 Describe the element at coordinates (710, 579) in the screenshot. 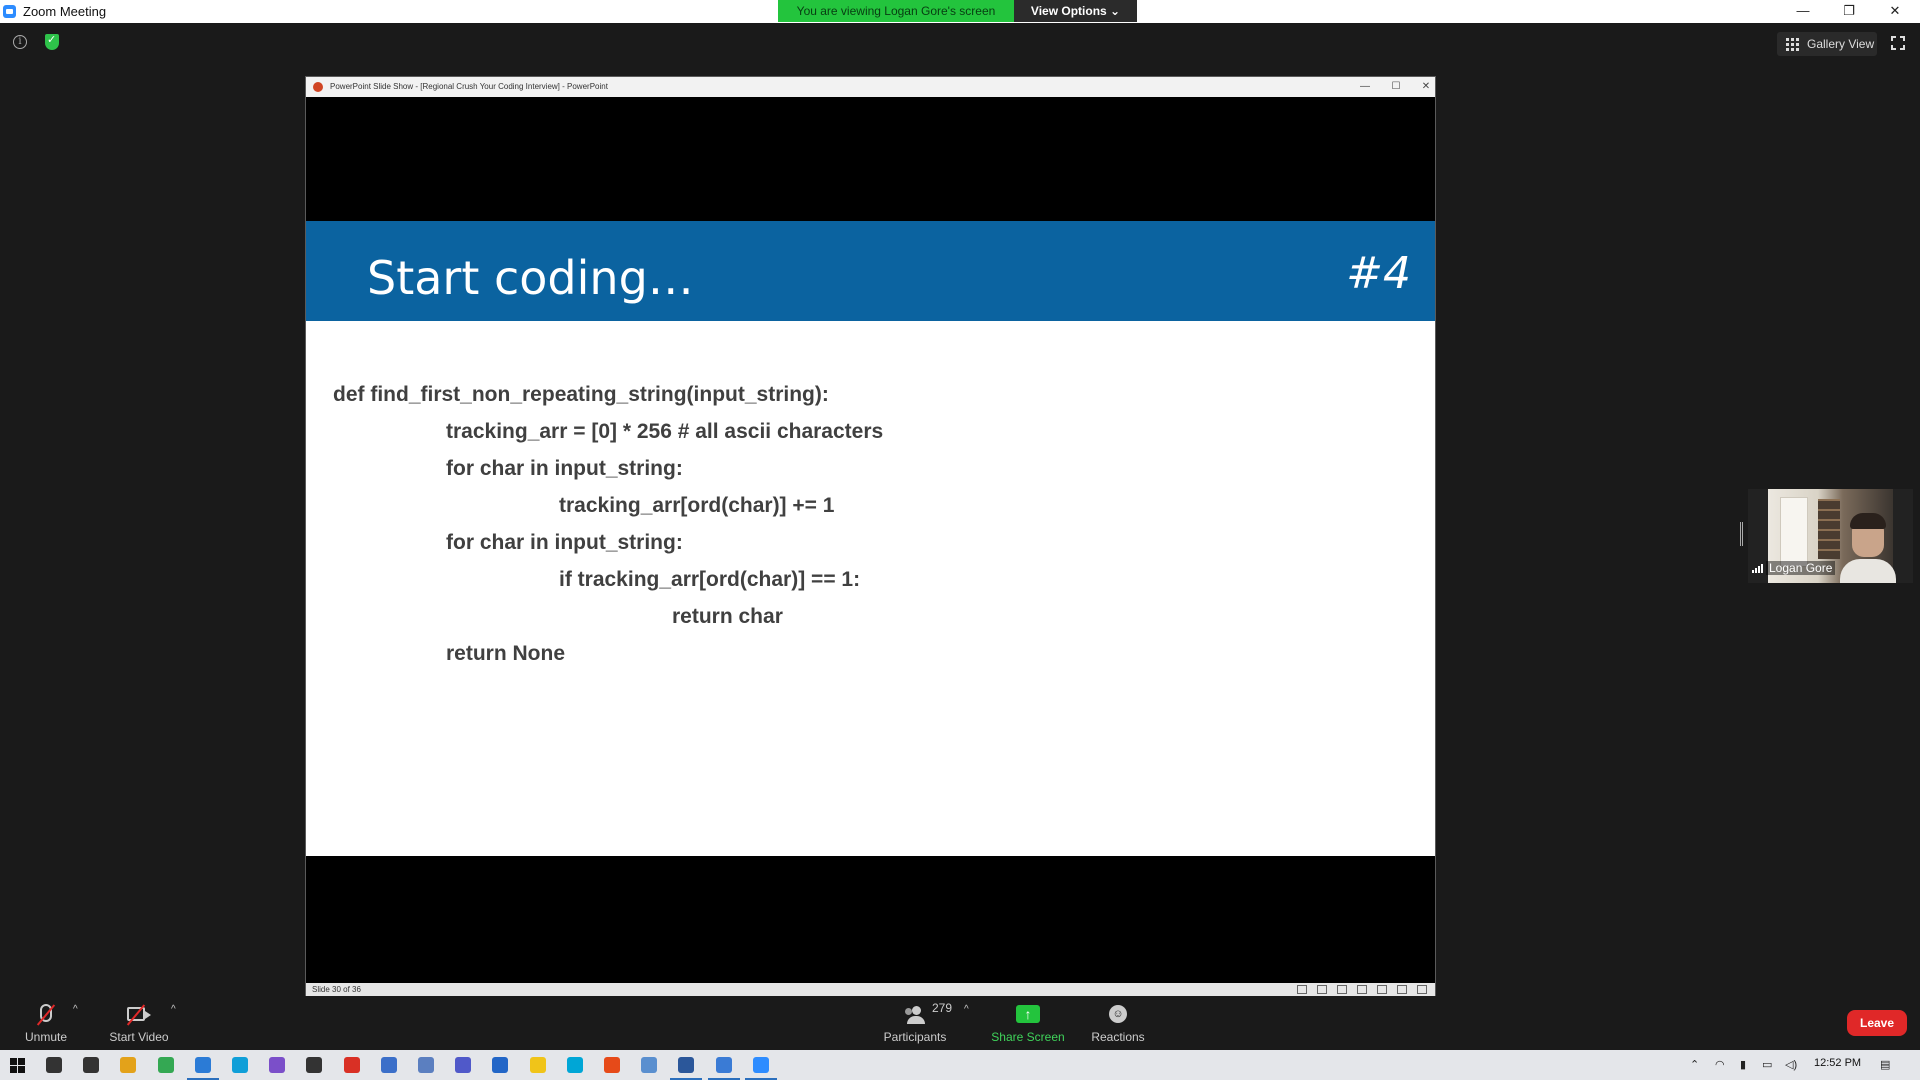

I see `code-line: if tracking_arr[ord(char)] == 1:` at that location.